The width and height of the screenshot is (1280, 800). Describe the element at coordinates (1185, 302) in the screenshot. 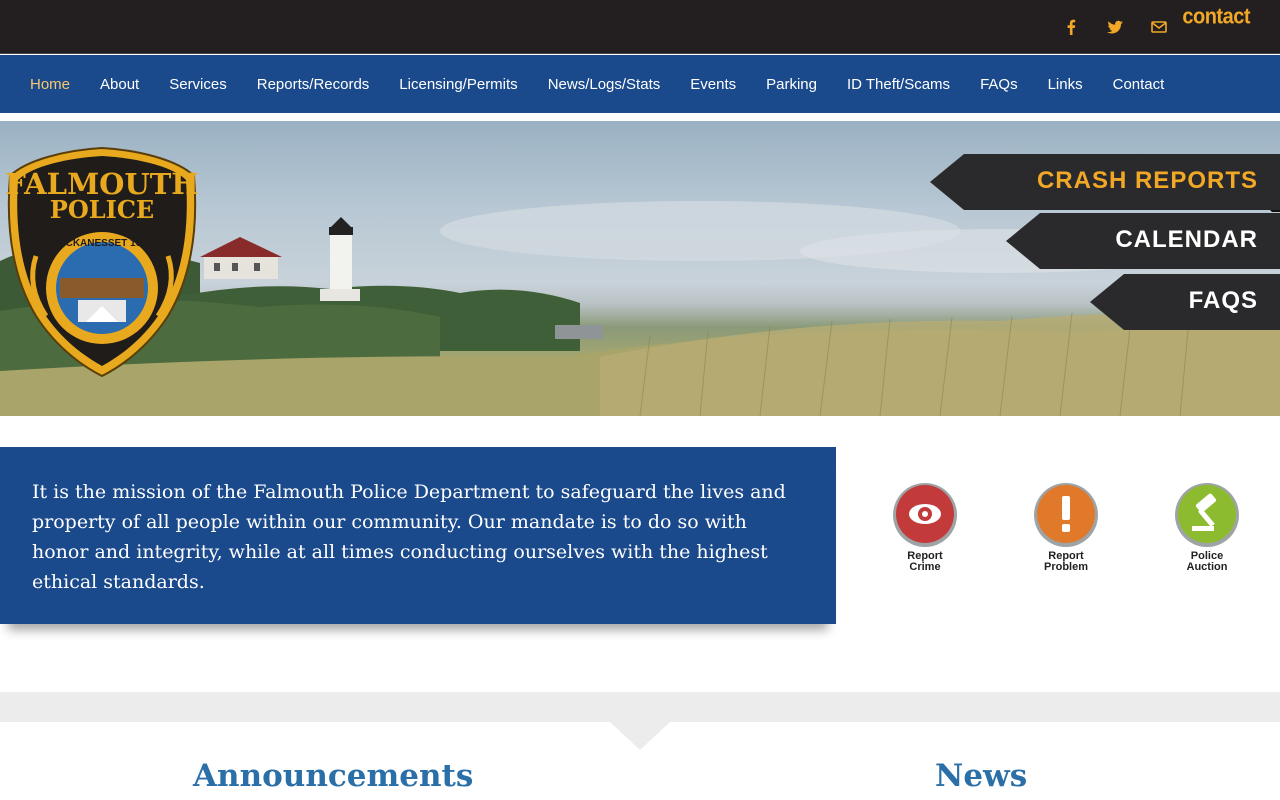

I see `faqs-button: FAQS` at that location.